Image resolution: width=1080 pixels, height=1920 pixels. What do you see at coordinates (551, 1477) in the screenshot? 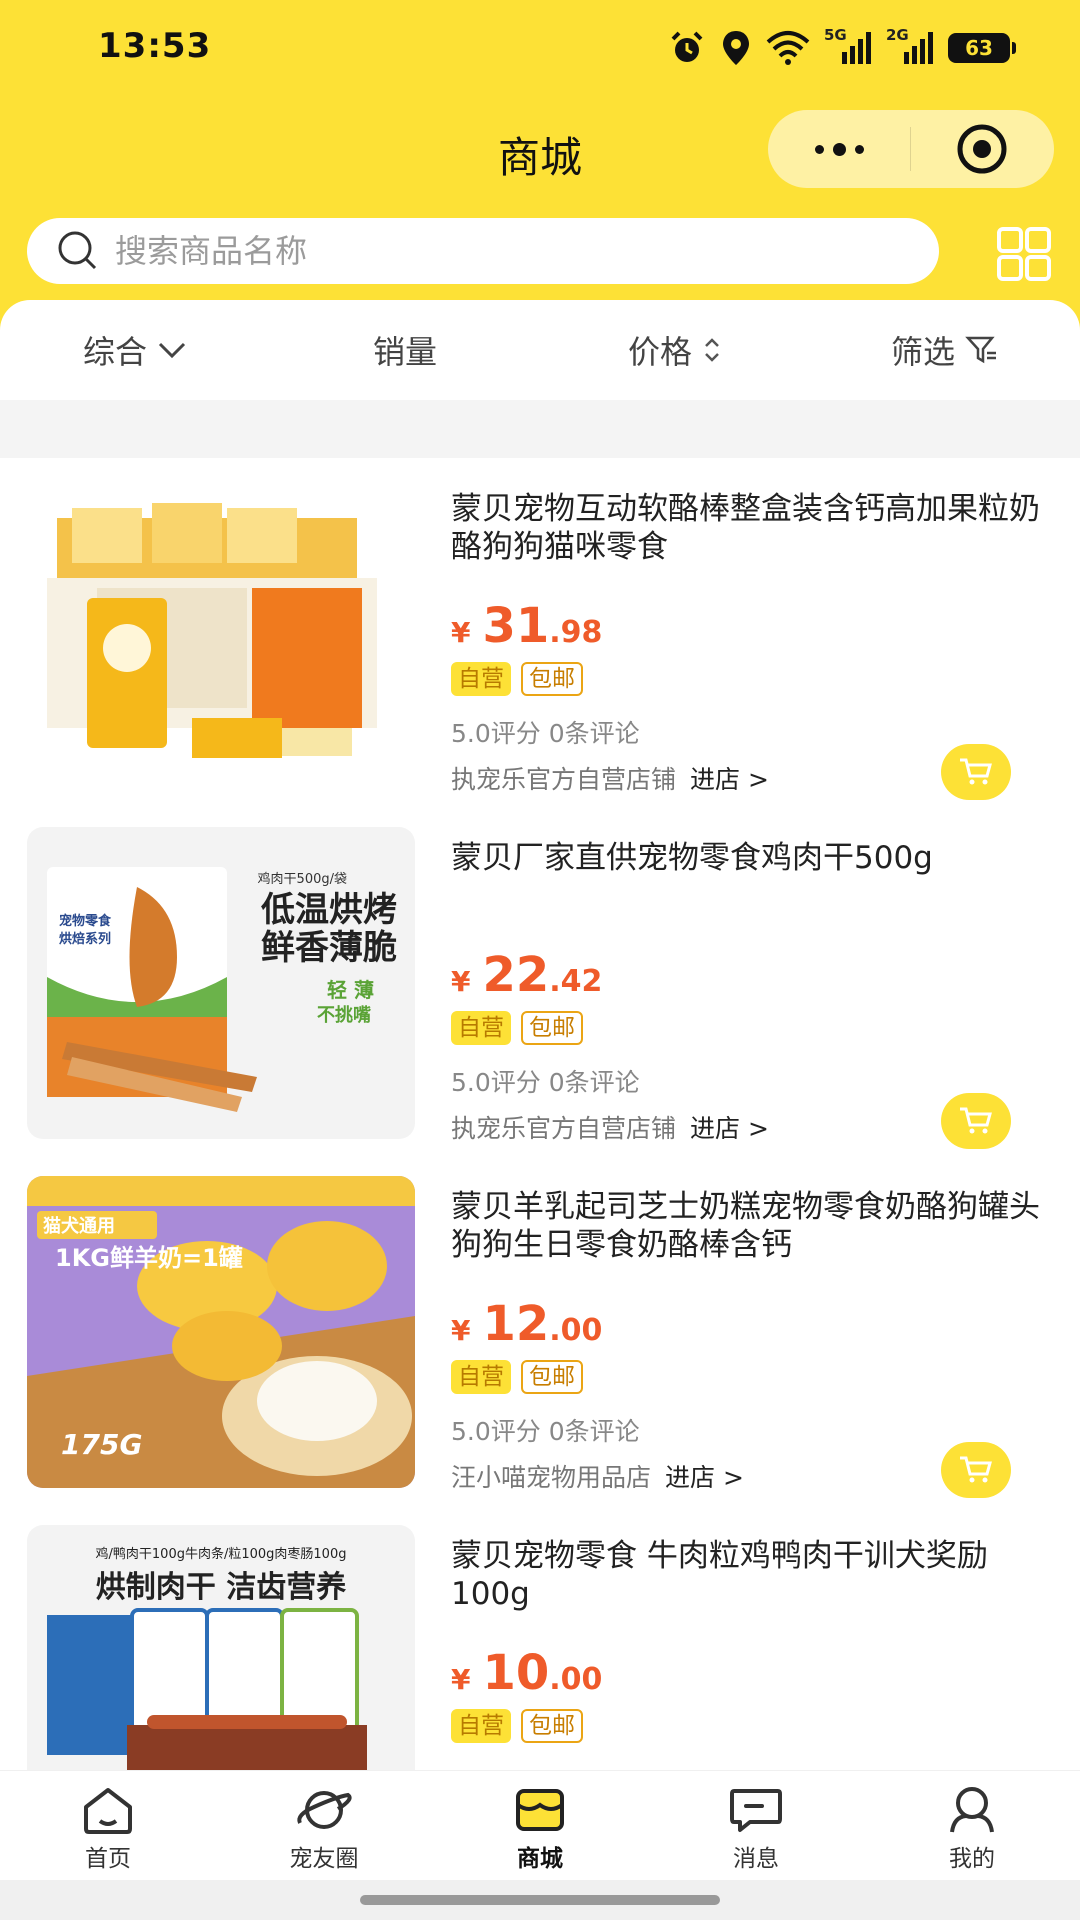
I see `shop-name: 汪小喵宠物用品店` at bounding box center [551, 1477].